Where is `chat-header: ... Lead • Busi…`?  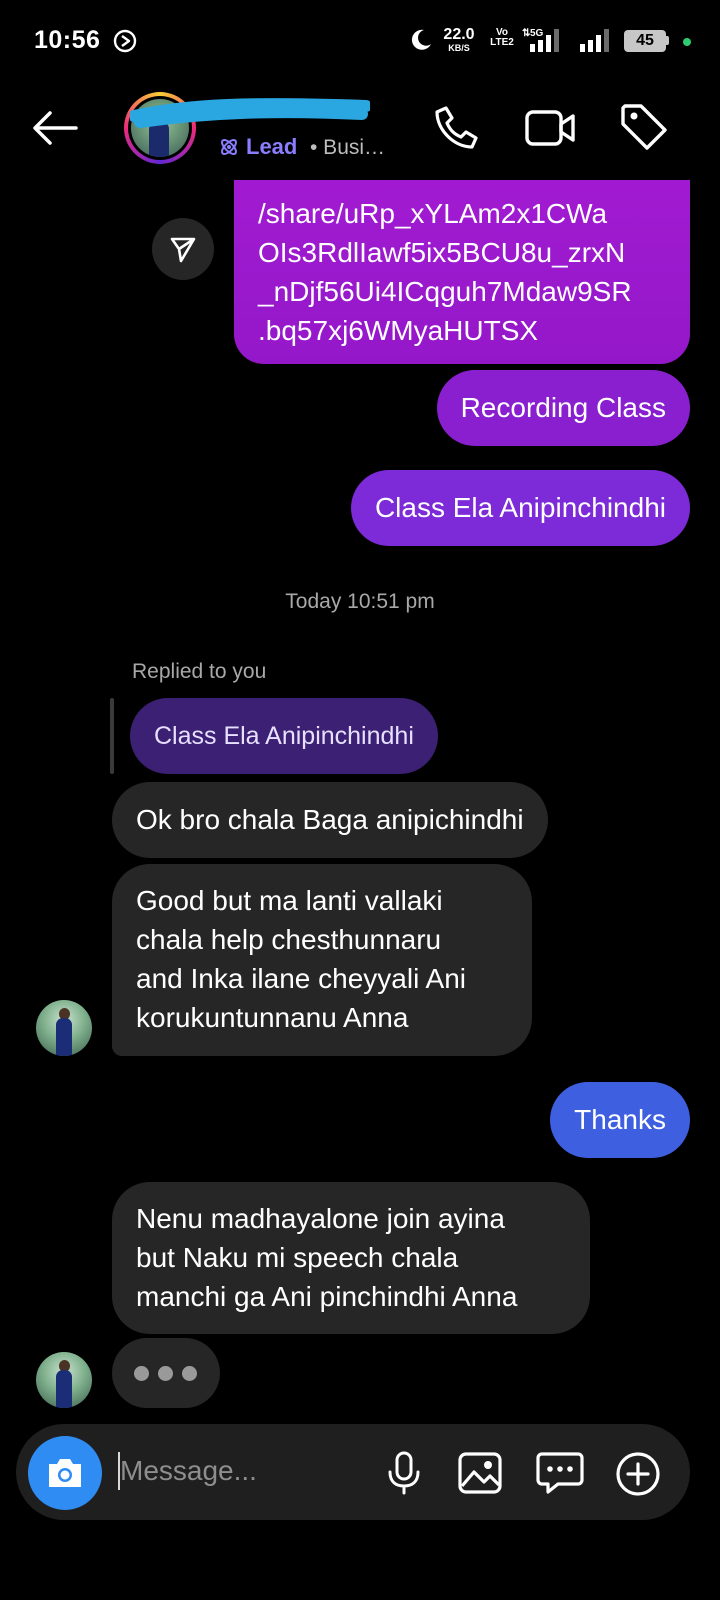 chat-header: ... Lead • Busi… is located at coordinates (360, 130).